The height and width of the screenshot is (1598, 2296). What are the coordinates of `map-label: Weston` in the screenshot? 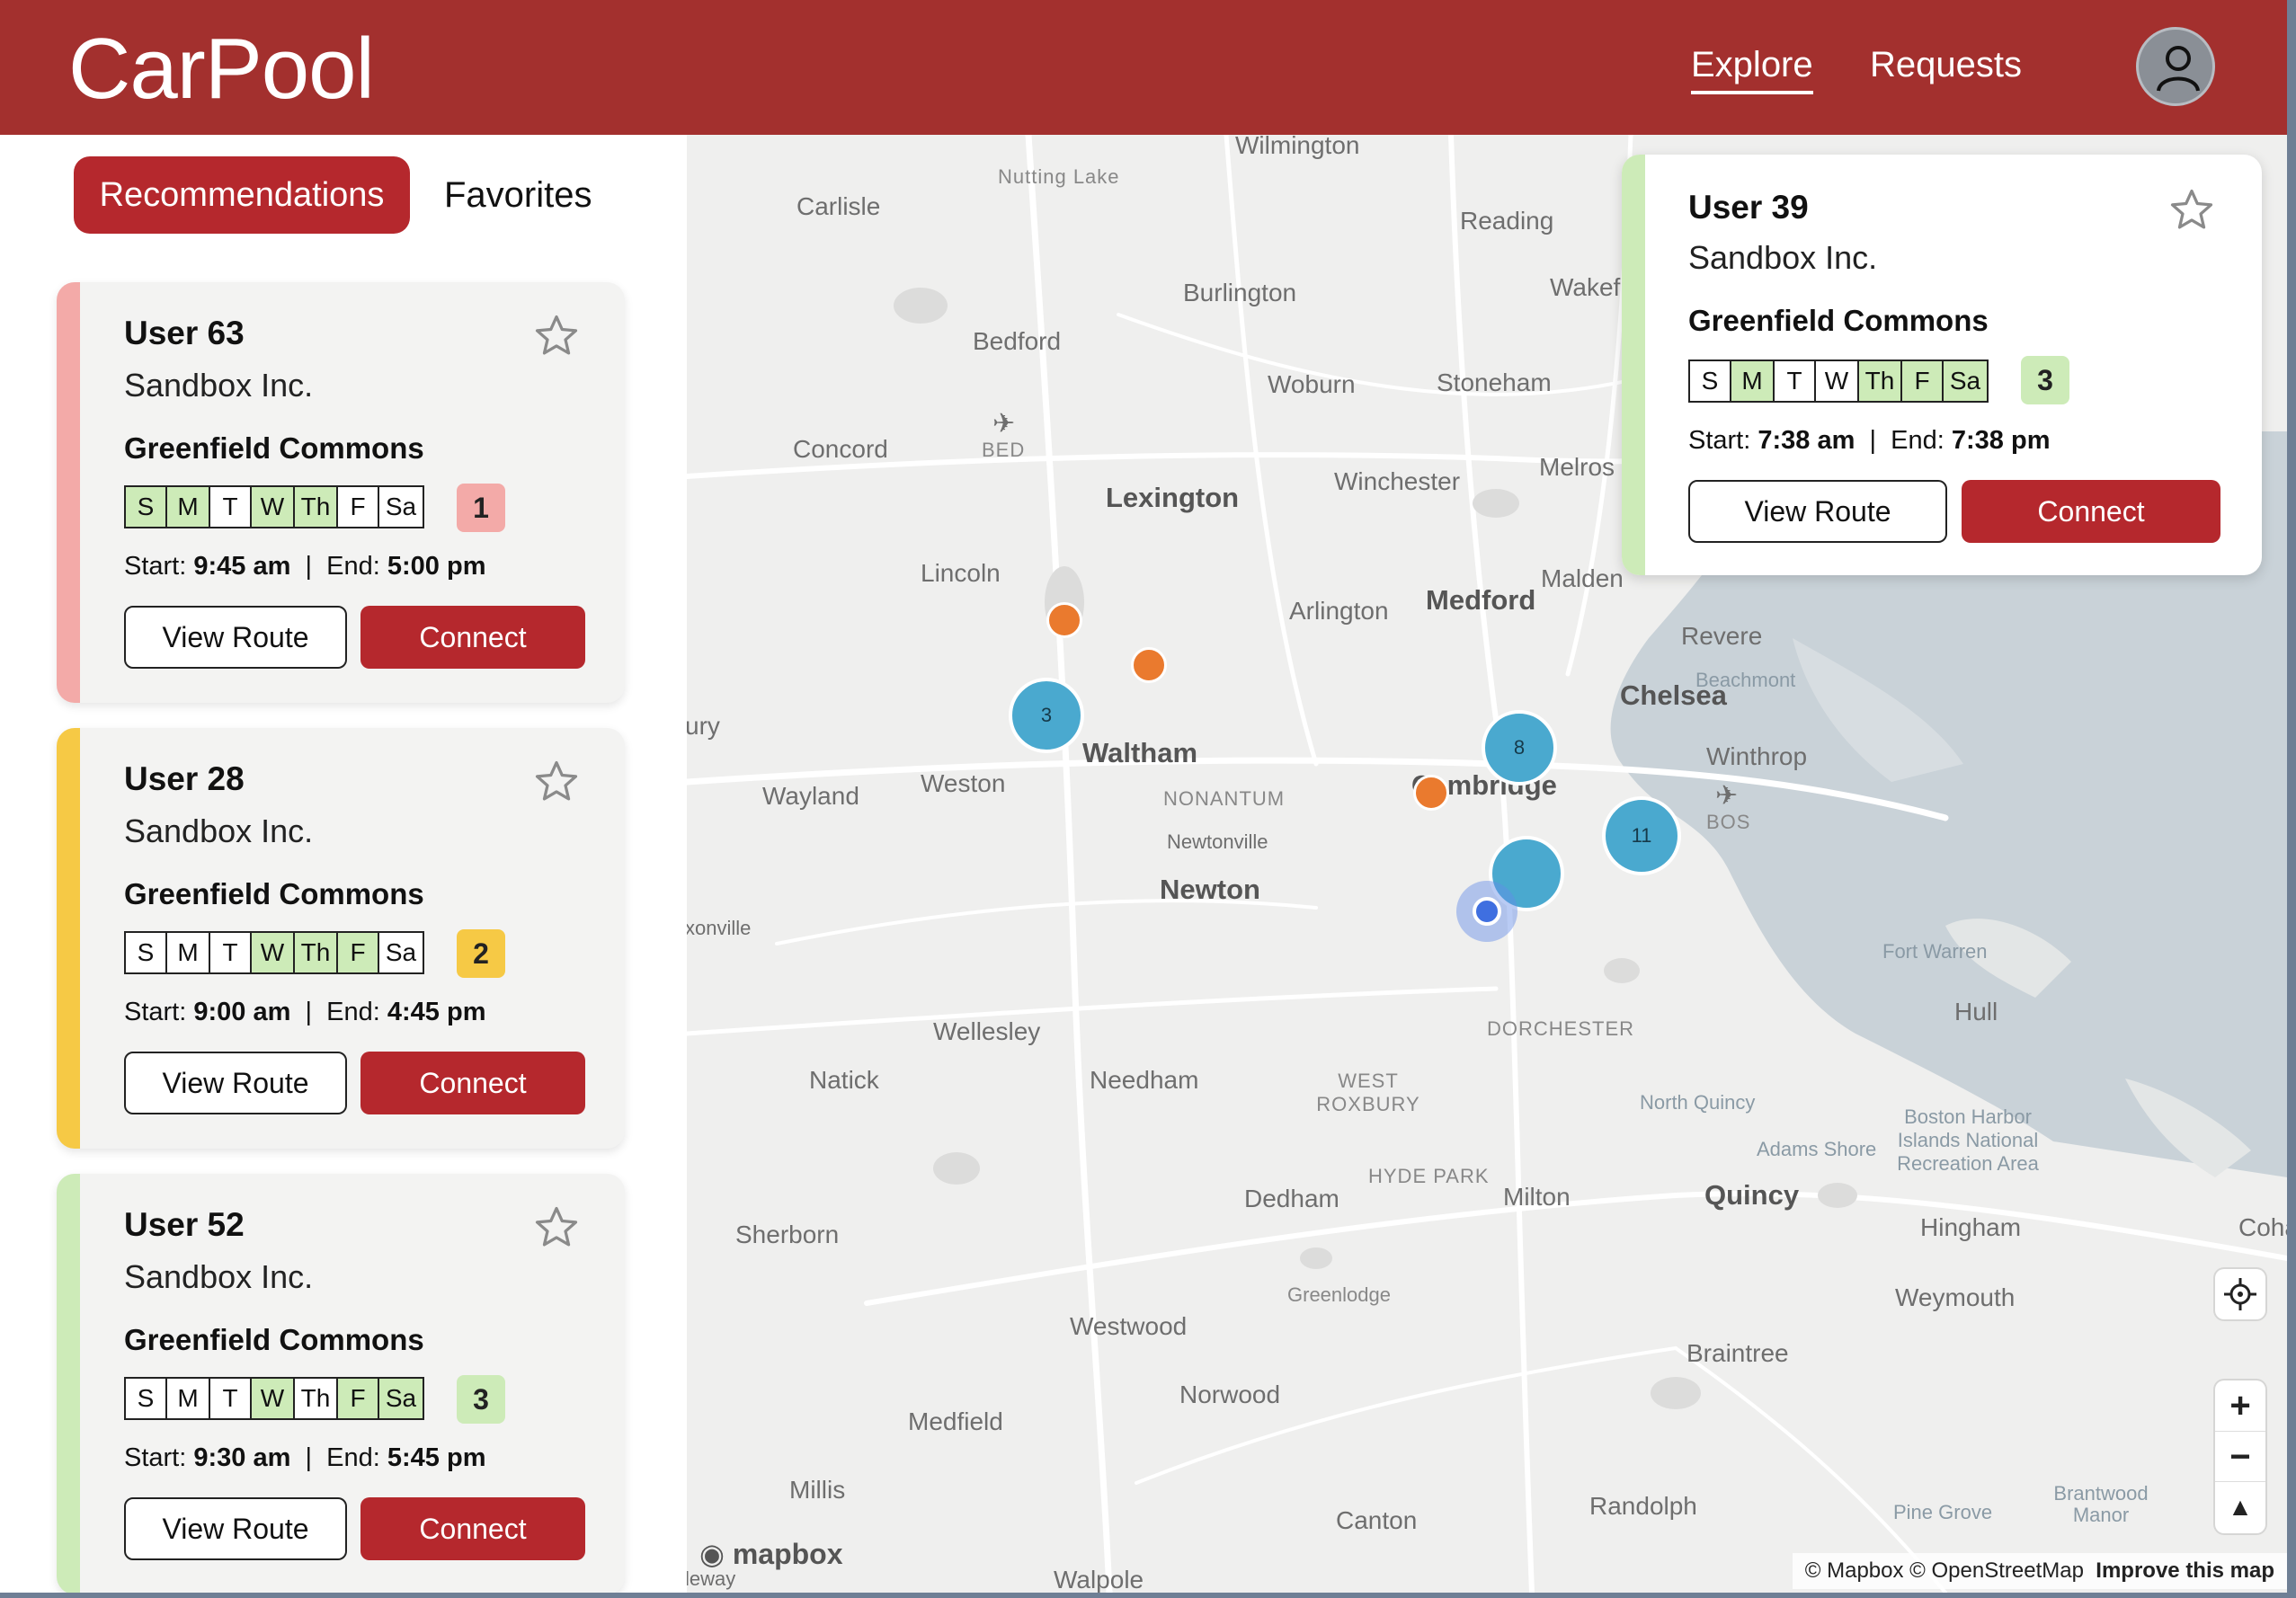 It's located at (963, 783).